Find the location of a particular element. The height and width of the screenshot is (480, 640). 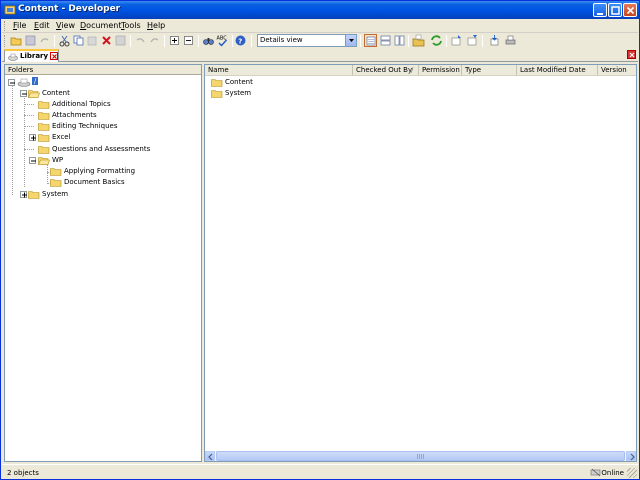

chevron-down-icon is located at coordinates (350, 40).